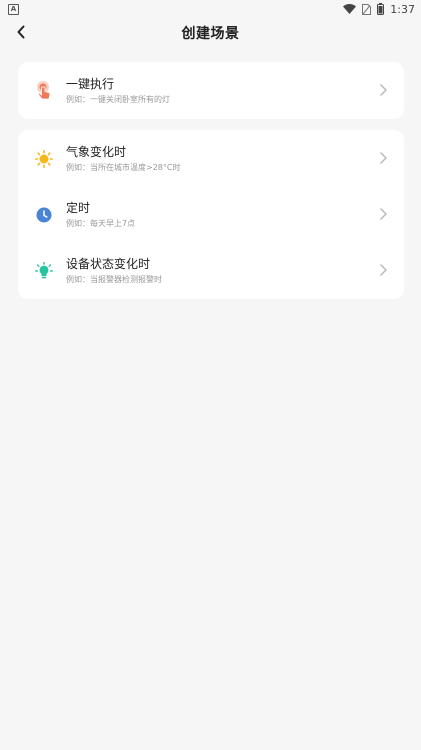 This screenshot has width=421, height=750. What do you see at coordinates (100, 215) in the screenshot?
I see `row-text: 定时 例如：每天早上7点` at bounding box center [100, 215].